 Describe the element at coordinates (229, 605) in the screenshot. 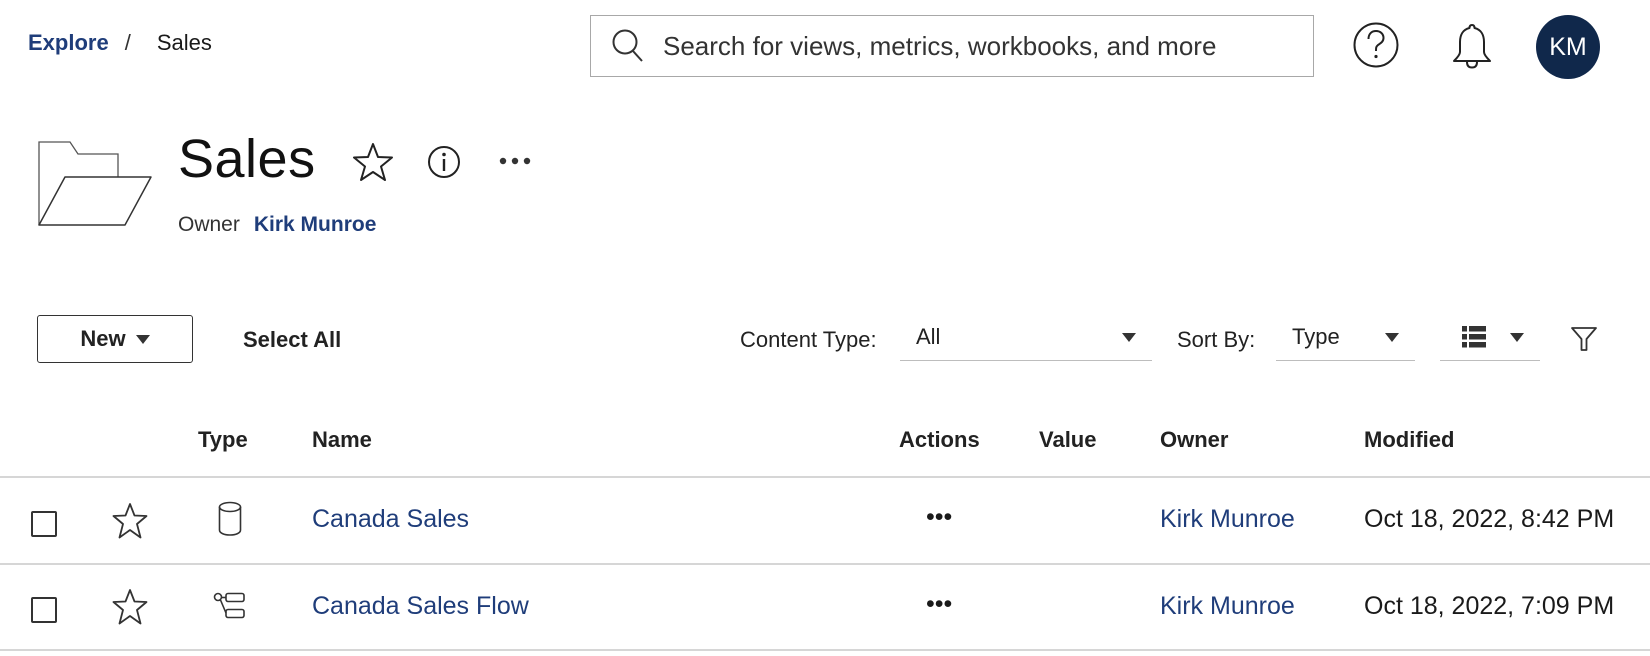

I see `flow-icon` at that location.